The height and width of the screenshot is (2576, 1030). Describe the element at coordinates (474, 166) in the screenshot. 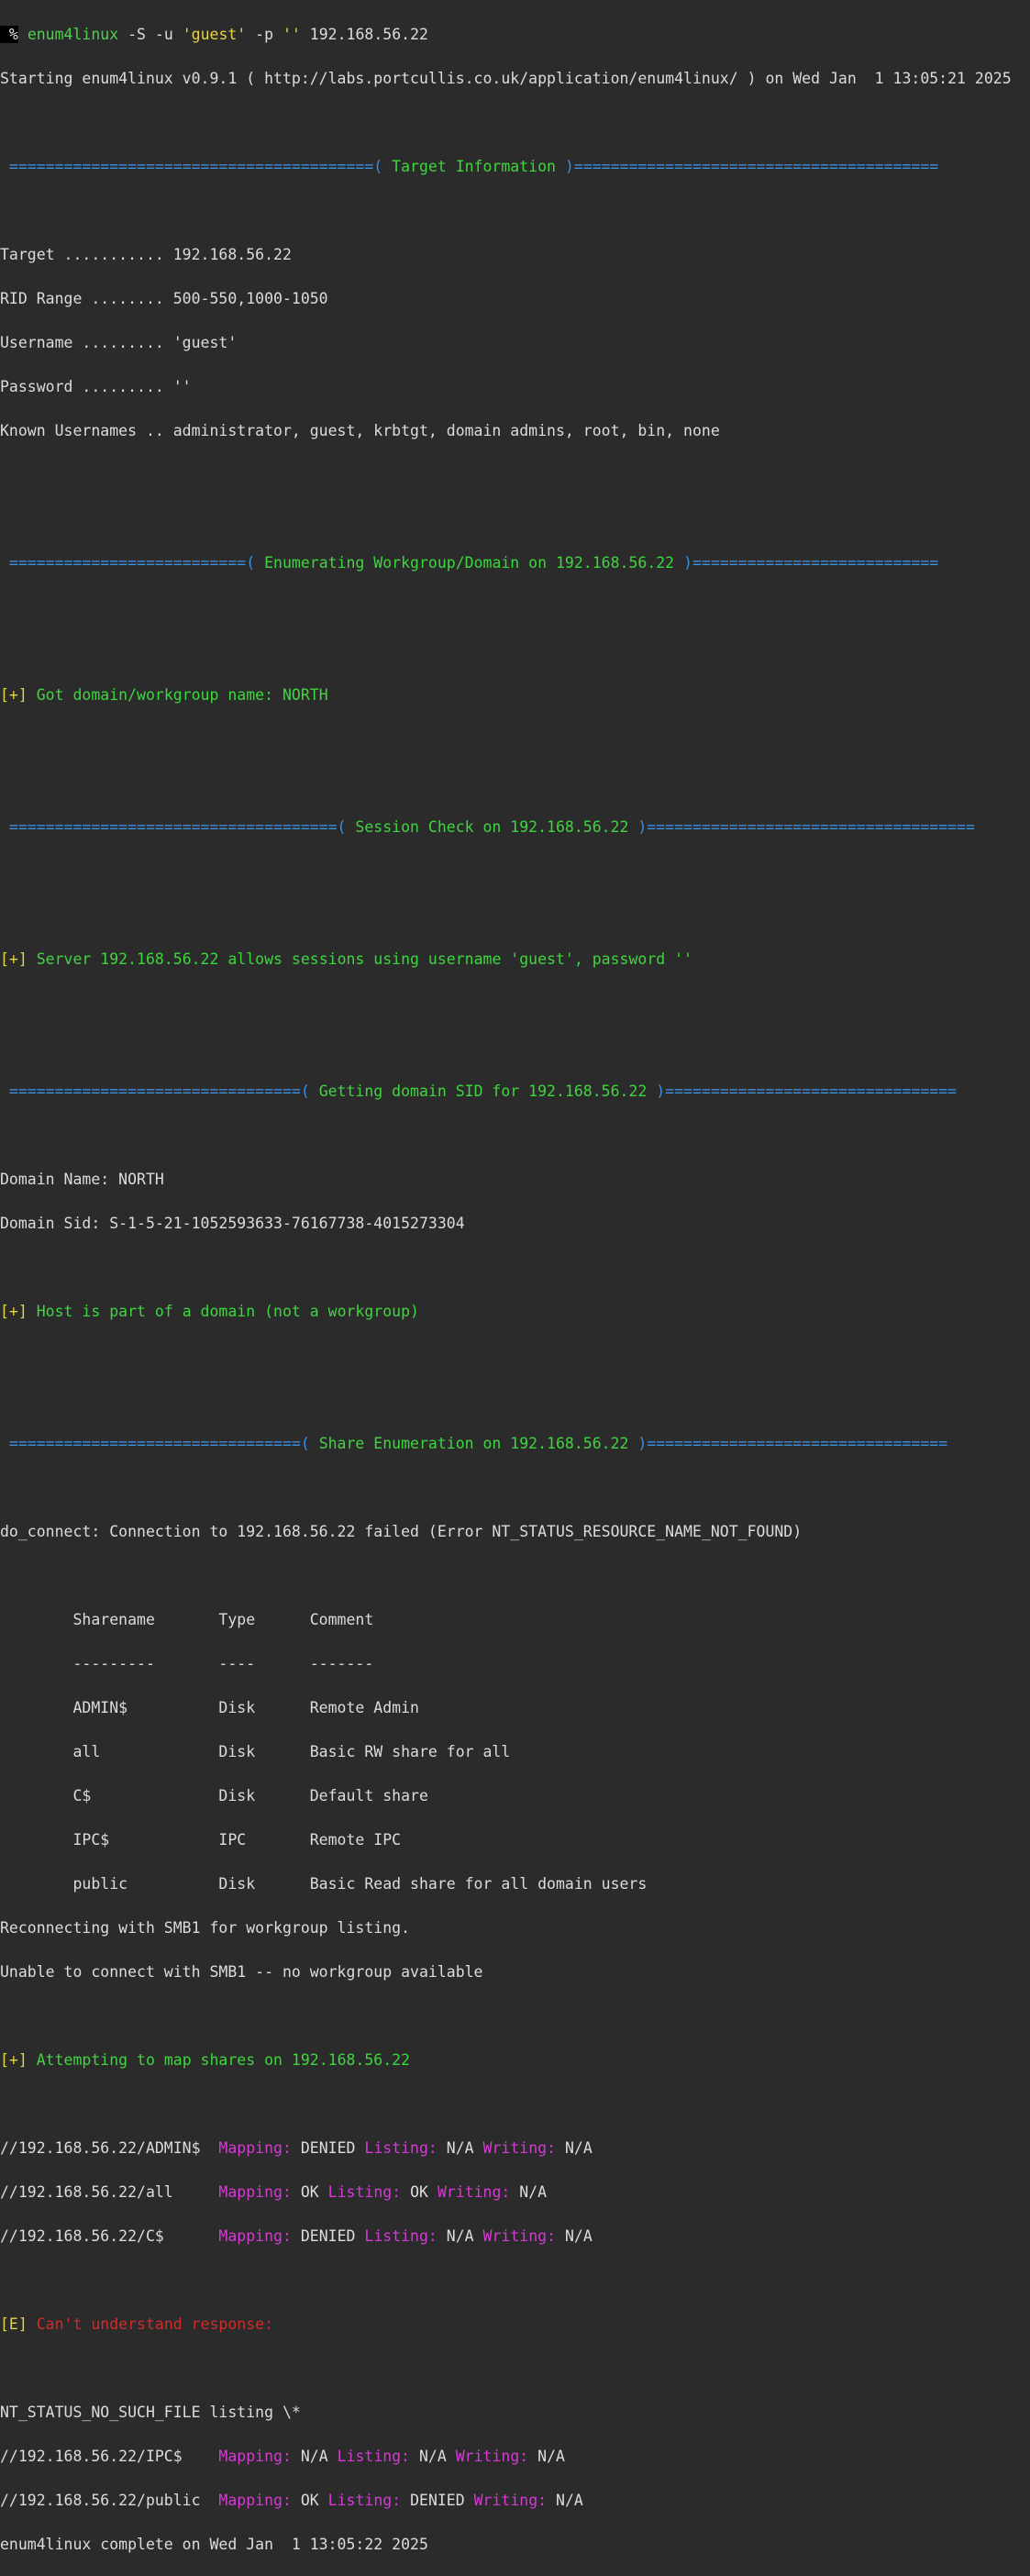

I see `section-title: Target Information` at that location.